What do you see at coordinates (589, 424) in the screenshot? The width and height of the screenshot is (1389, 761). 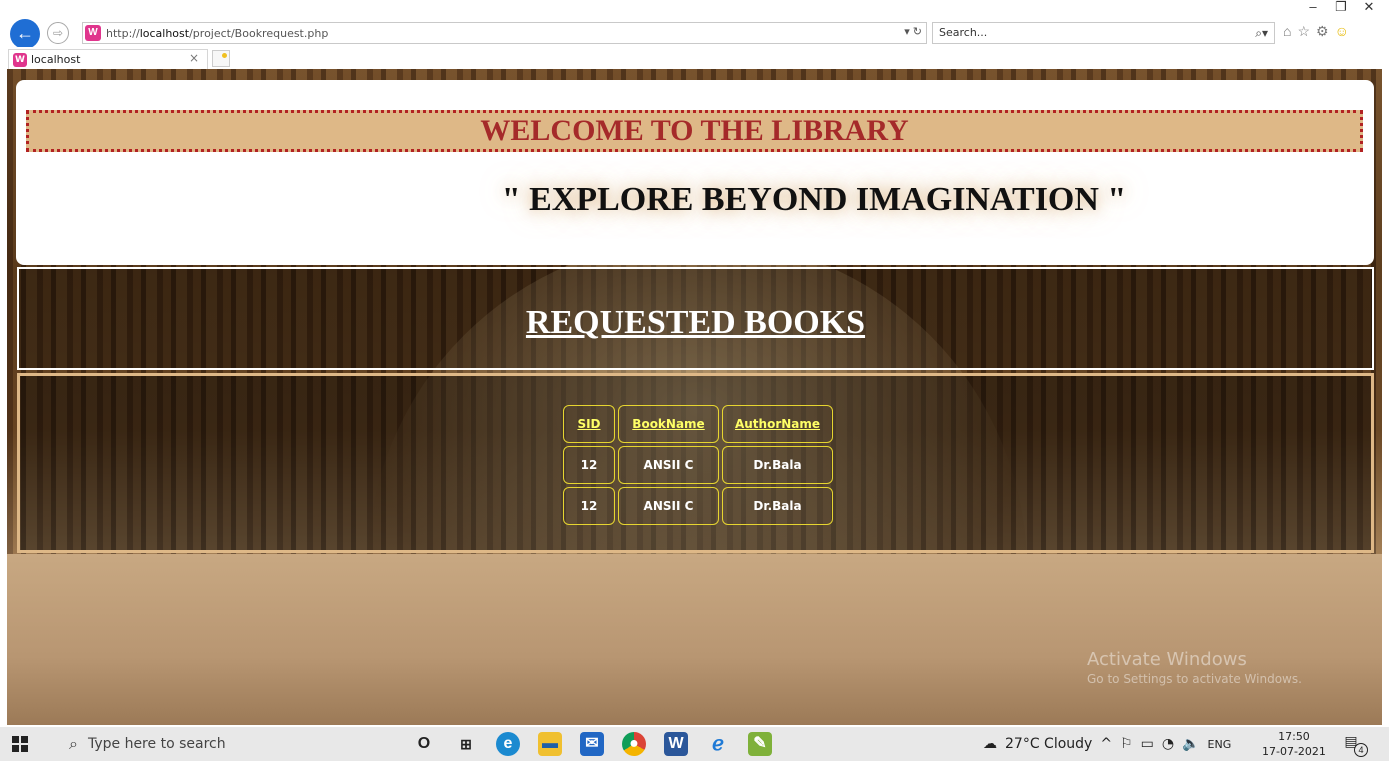 I see `column-header-sid: SID` at bounding box center [589, 424].